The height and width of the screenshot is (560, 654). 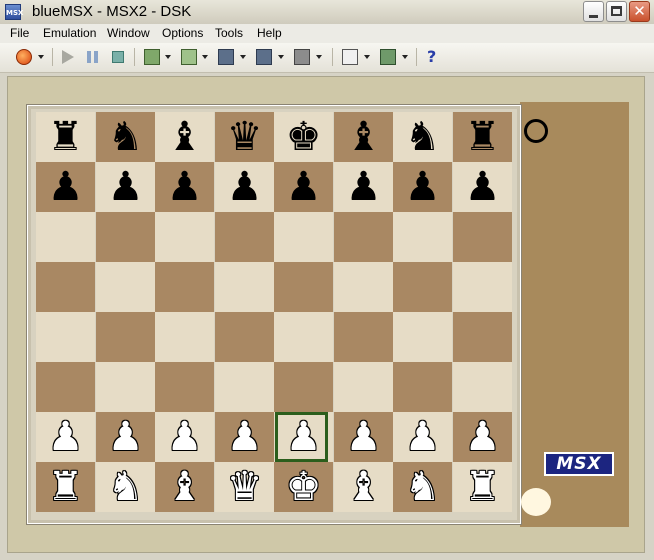 What do you see at coordinates (244, 287) in the screenshot?
I see `square-d5` at bounding box center [244, 287].